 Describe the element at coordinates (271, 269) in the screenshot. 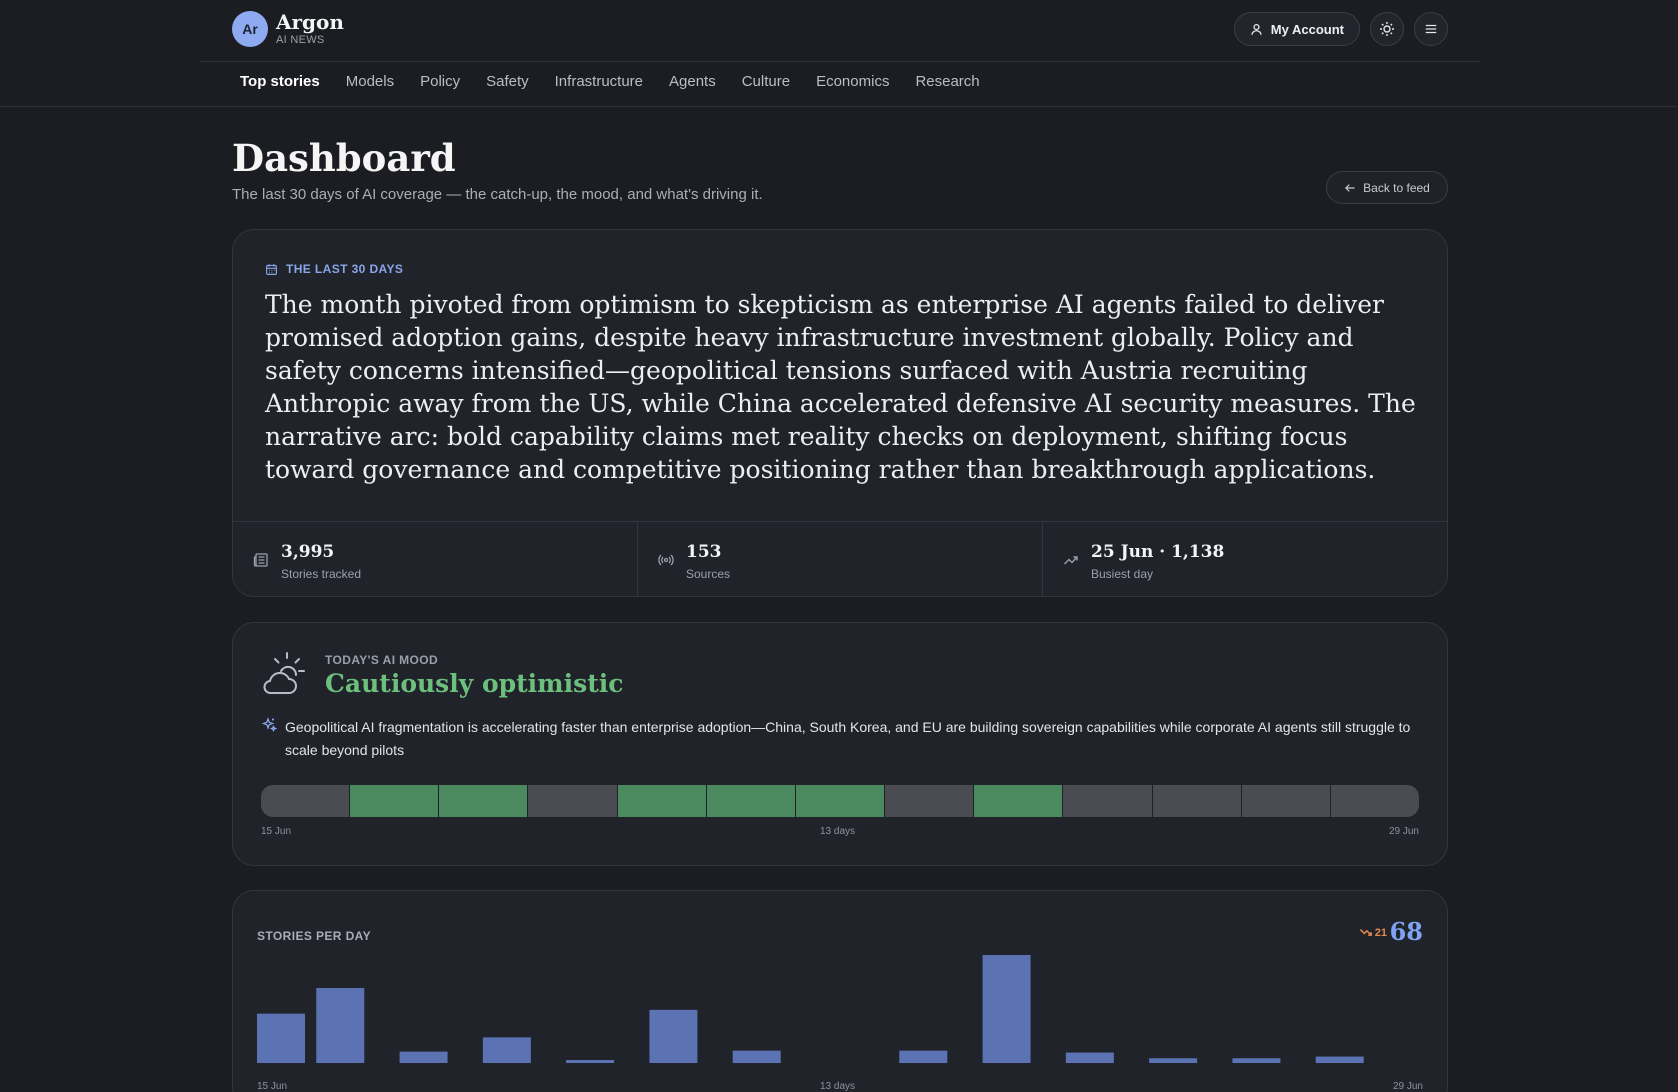

I see `calendar-icon` at that location.